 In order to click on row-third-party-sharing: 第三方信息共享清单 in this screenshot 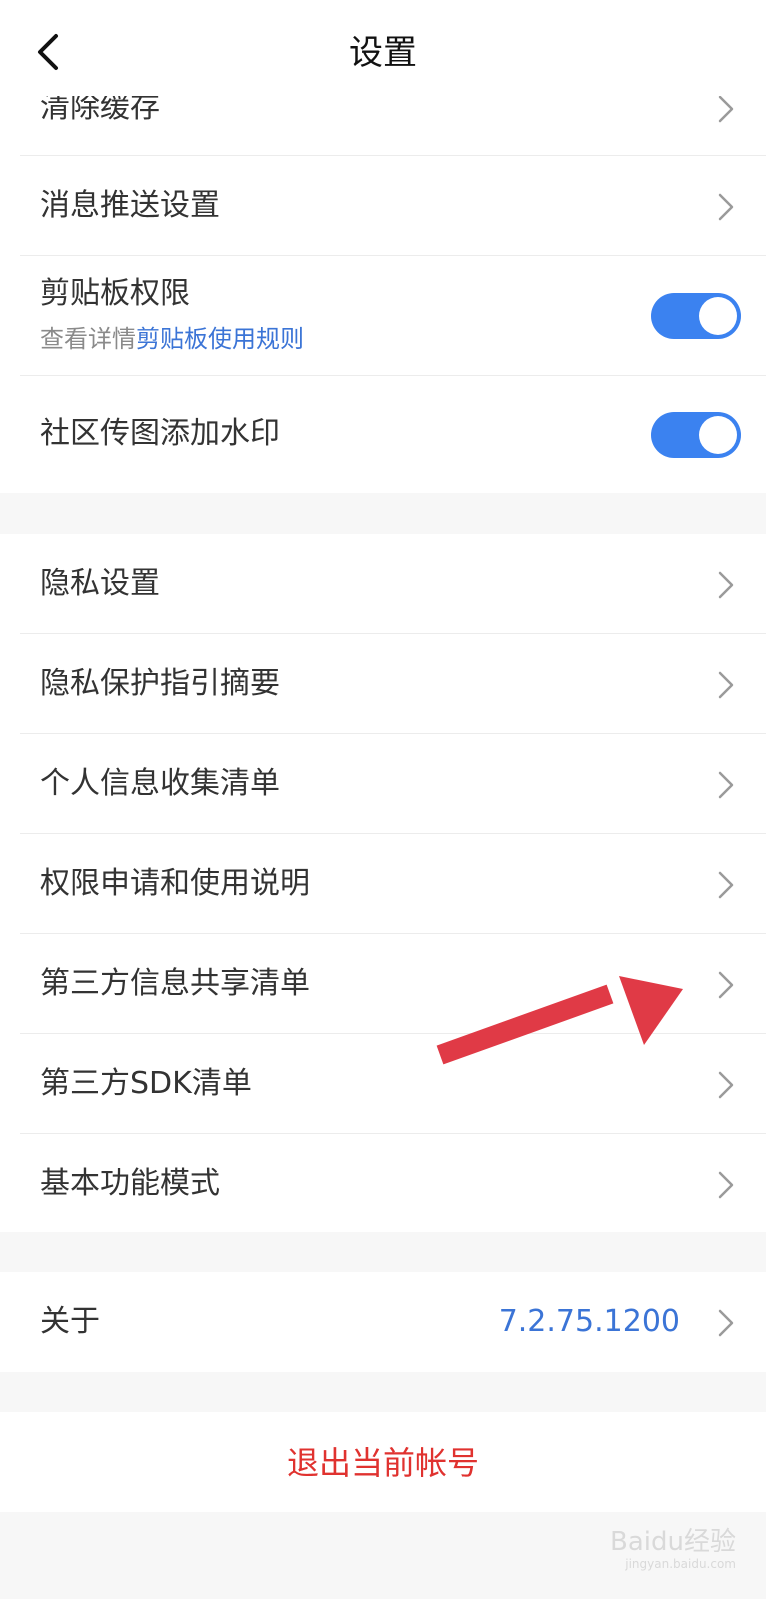, I will do `click(383, 984)`.